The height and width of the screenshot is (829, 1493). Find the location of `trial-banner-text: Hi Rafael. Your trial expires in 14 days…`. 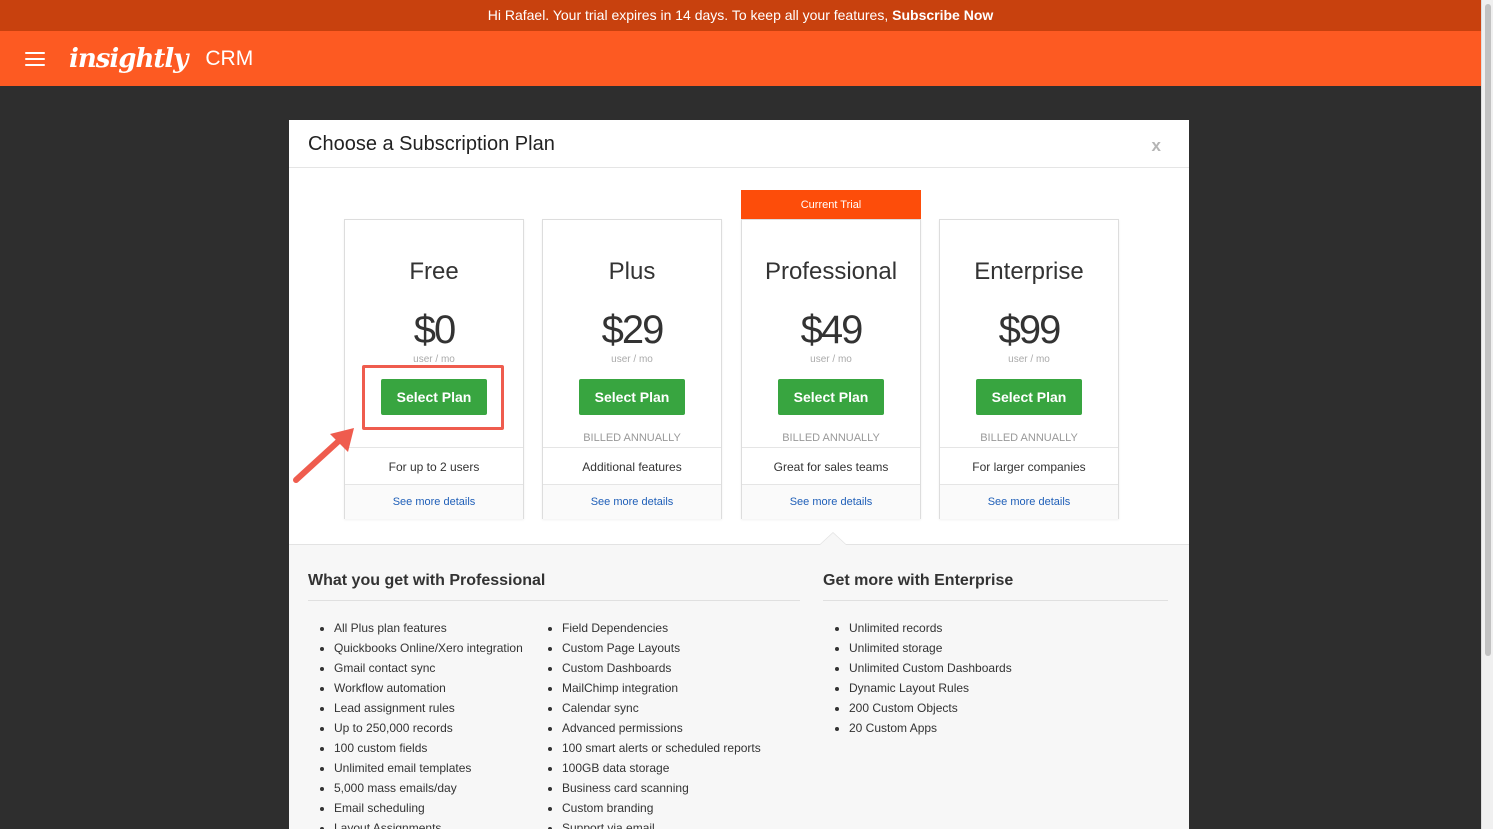

trial-banner-text: Hi Rafael. Your trial expires in 14 days… is located at coordinates (690, 15).